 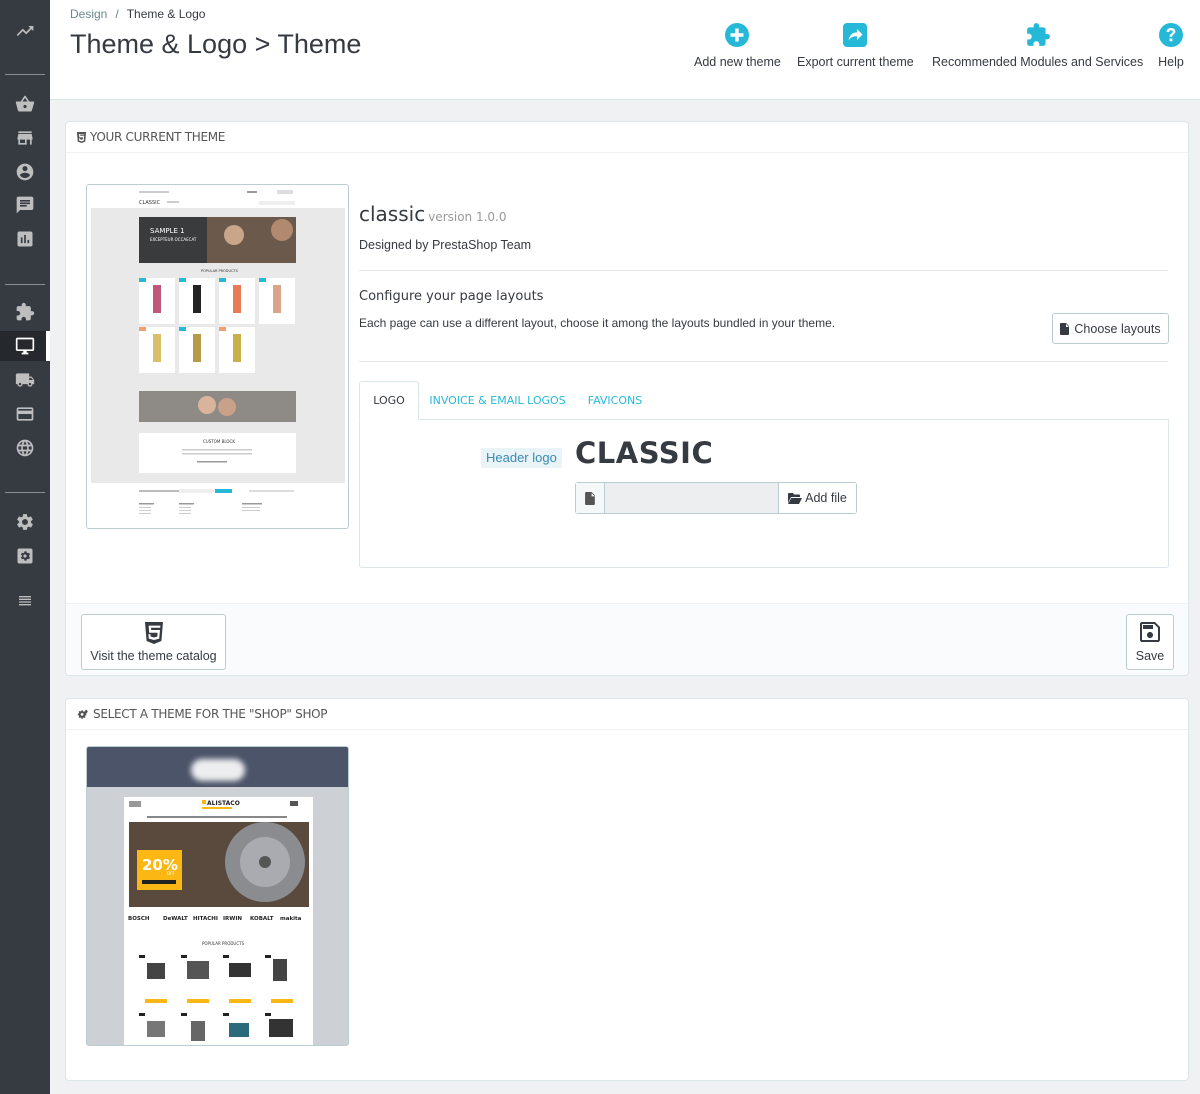 I want to click on card-preview-promo-sub: OFF, so click(x=171, y=873).